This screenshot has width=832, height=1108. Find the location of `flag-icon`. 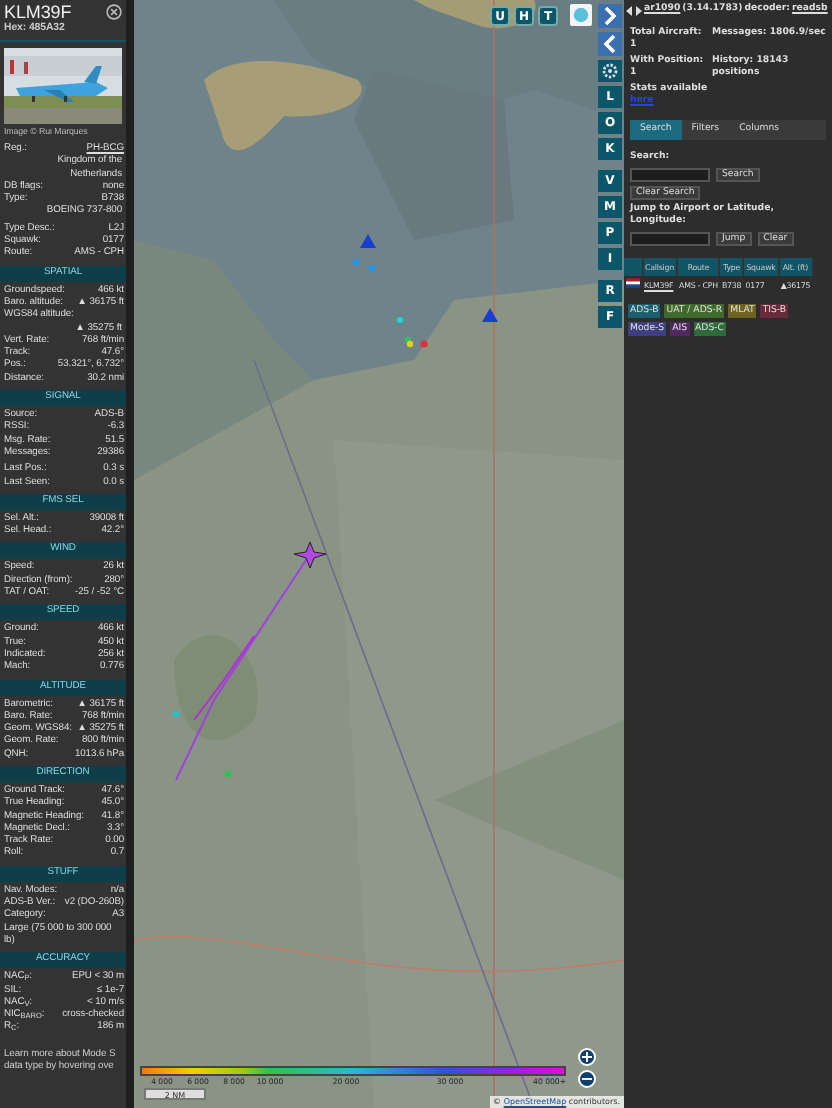

flag-icon is located at coordinates (633, 283).